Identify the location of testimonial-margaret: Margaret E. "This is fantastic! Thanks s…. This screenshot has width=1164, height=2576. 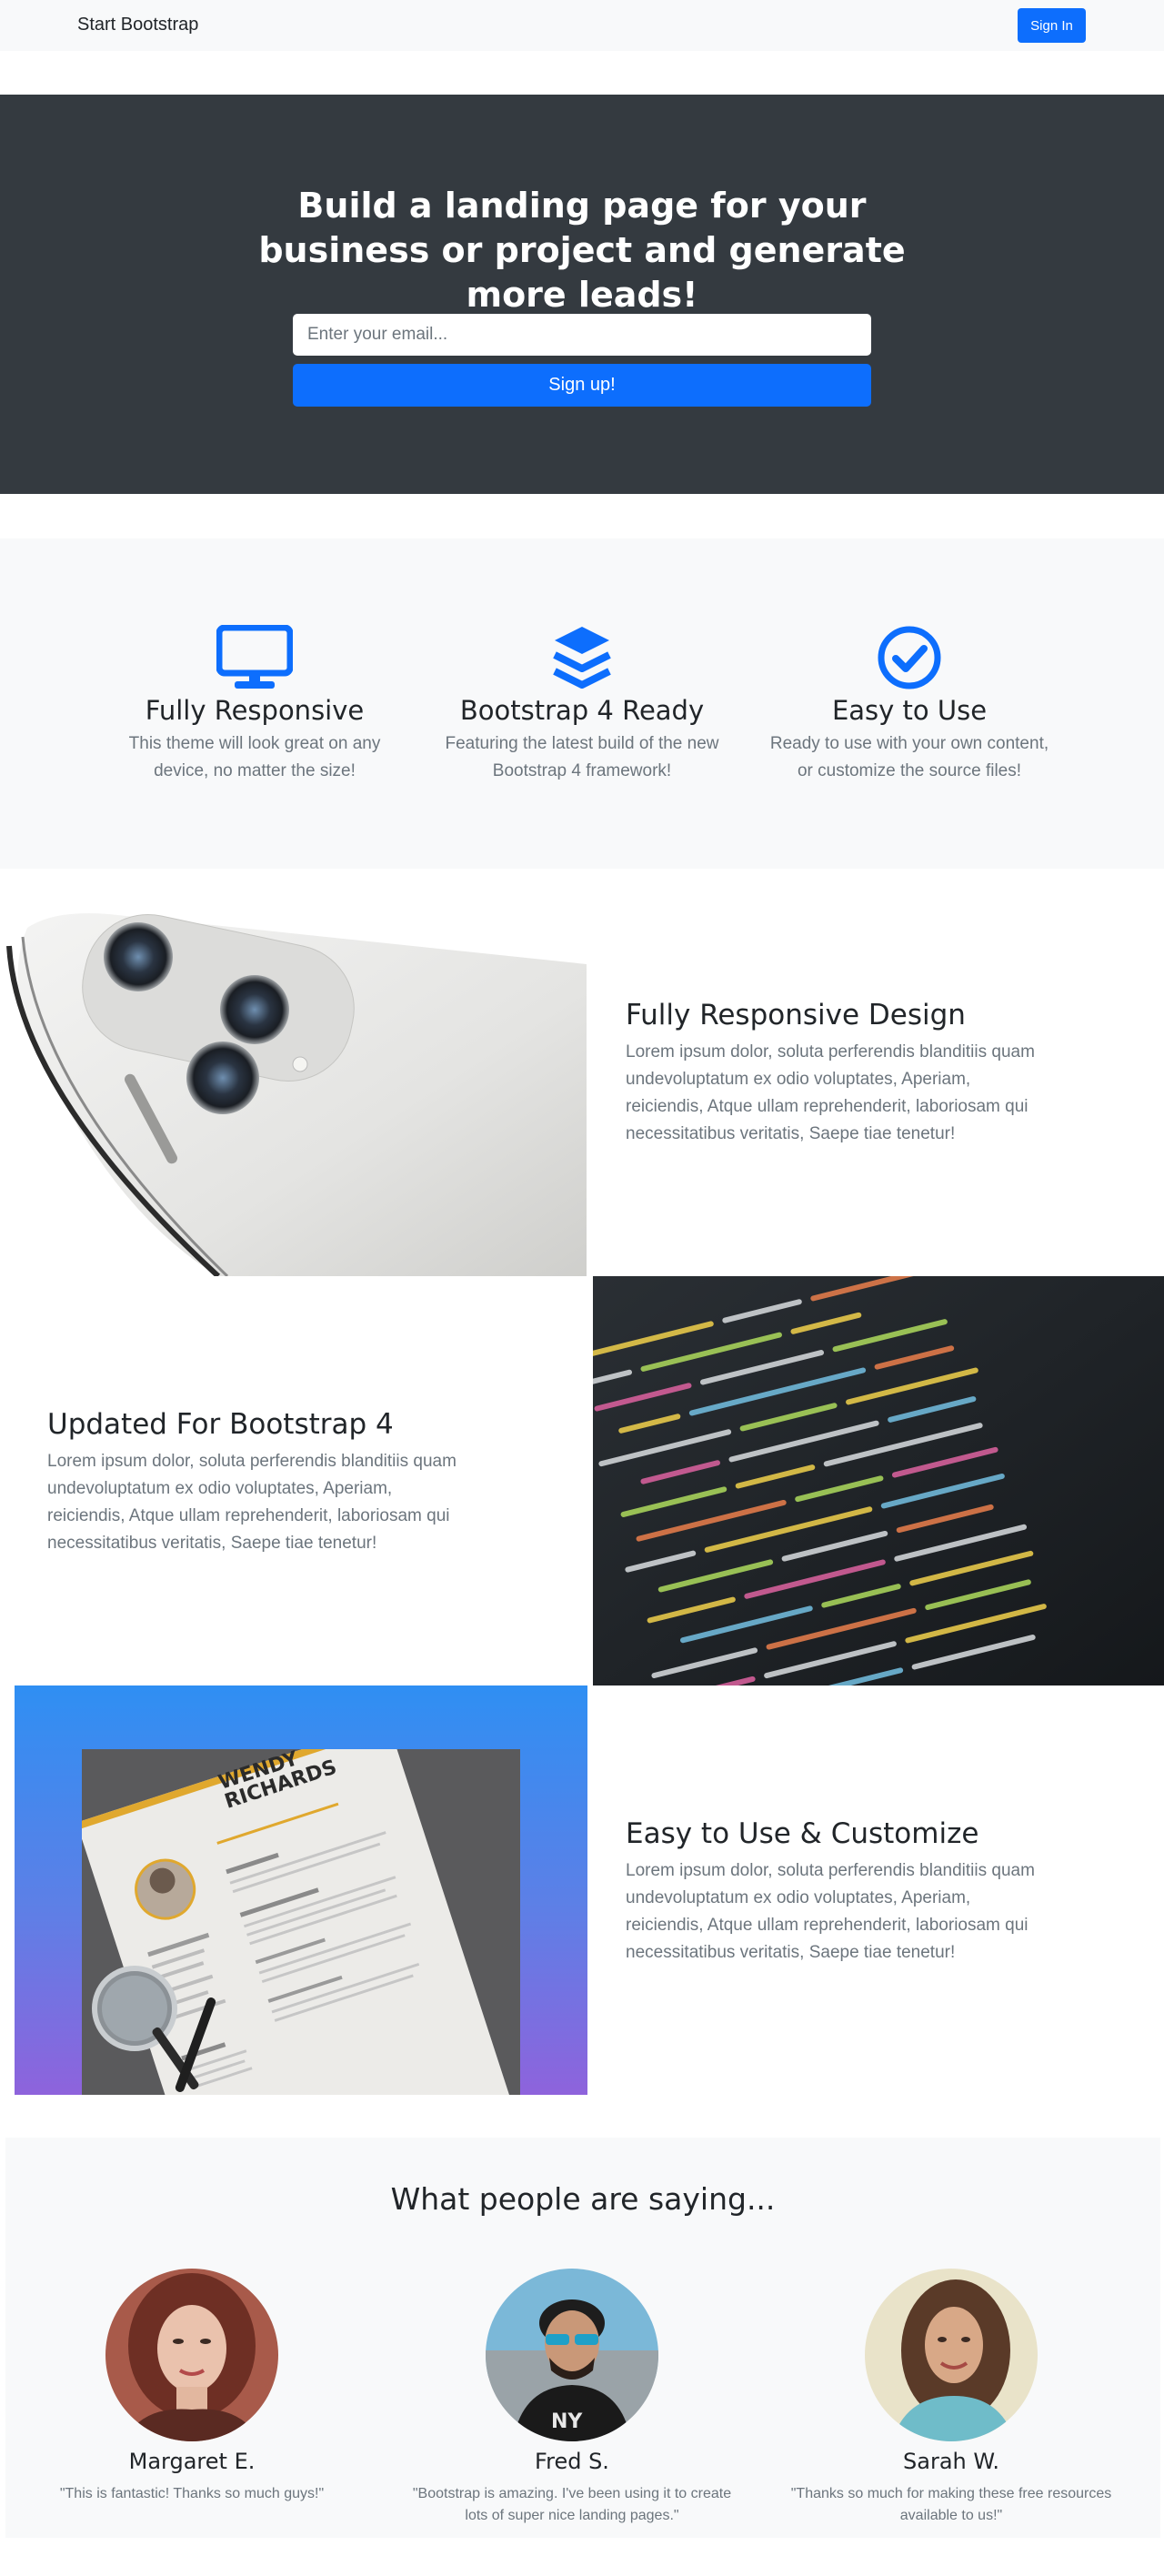
(192, 2387).